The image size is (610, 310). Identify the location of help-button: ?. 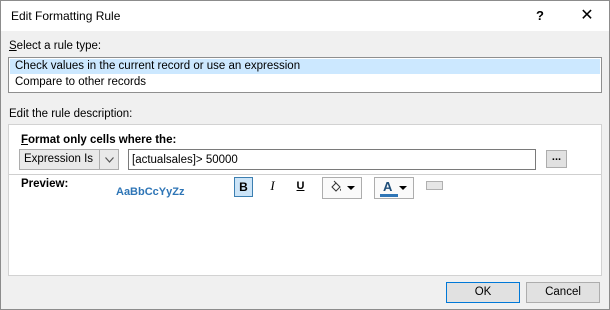
(540, 16).